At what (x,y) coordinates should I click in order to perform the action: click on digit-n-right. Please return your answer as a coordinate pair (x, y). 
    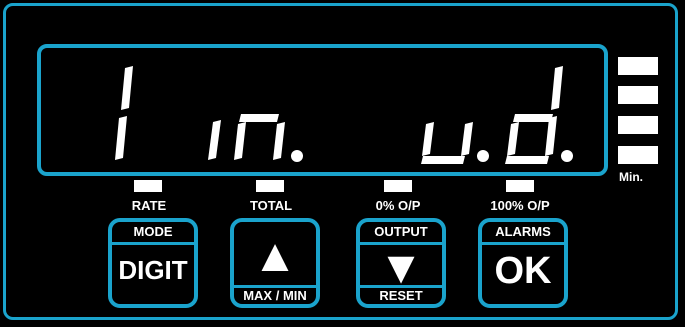
    Looking at the image, I should click on (279, 141).